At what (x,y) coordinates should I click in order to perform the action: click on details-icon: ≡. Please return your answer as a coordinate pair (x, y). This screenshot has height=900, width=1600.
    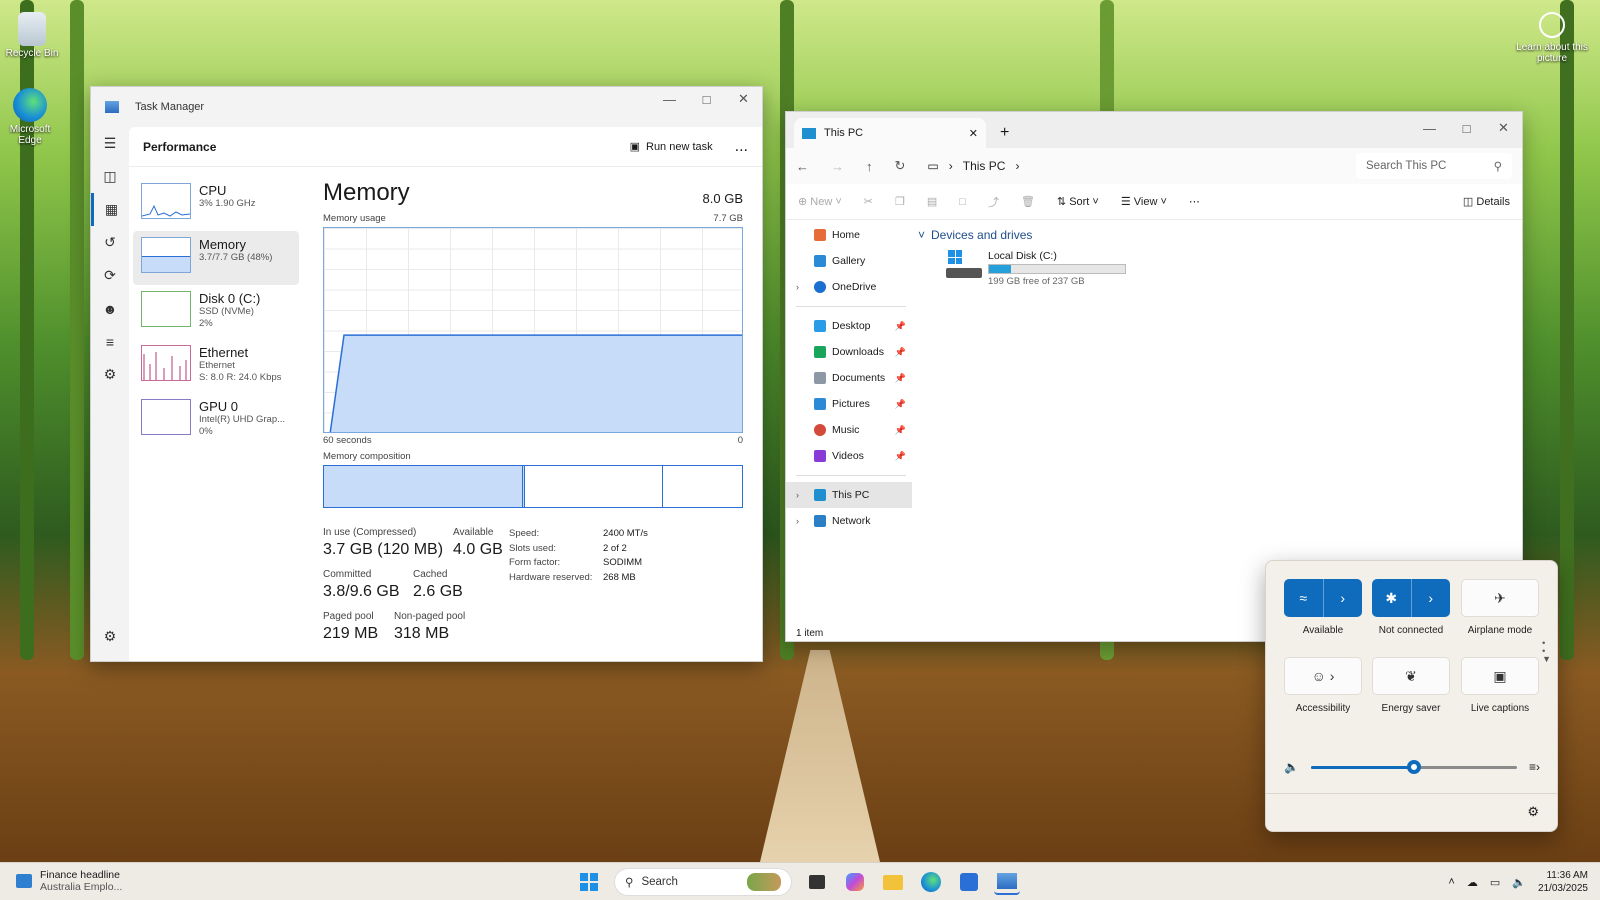
    Looking at the image, I should click on (110, 341).